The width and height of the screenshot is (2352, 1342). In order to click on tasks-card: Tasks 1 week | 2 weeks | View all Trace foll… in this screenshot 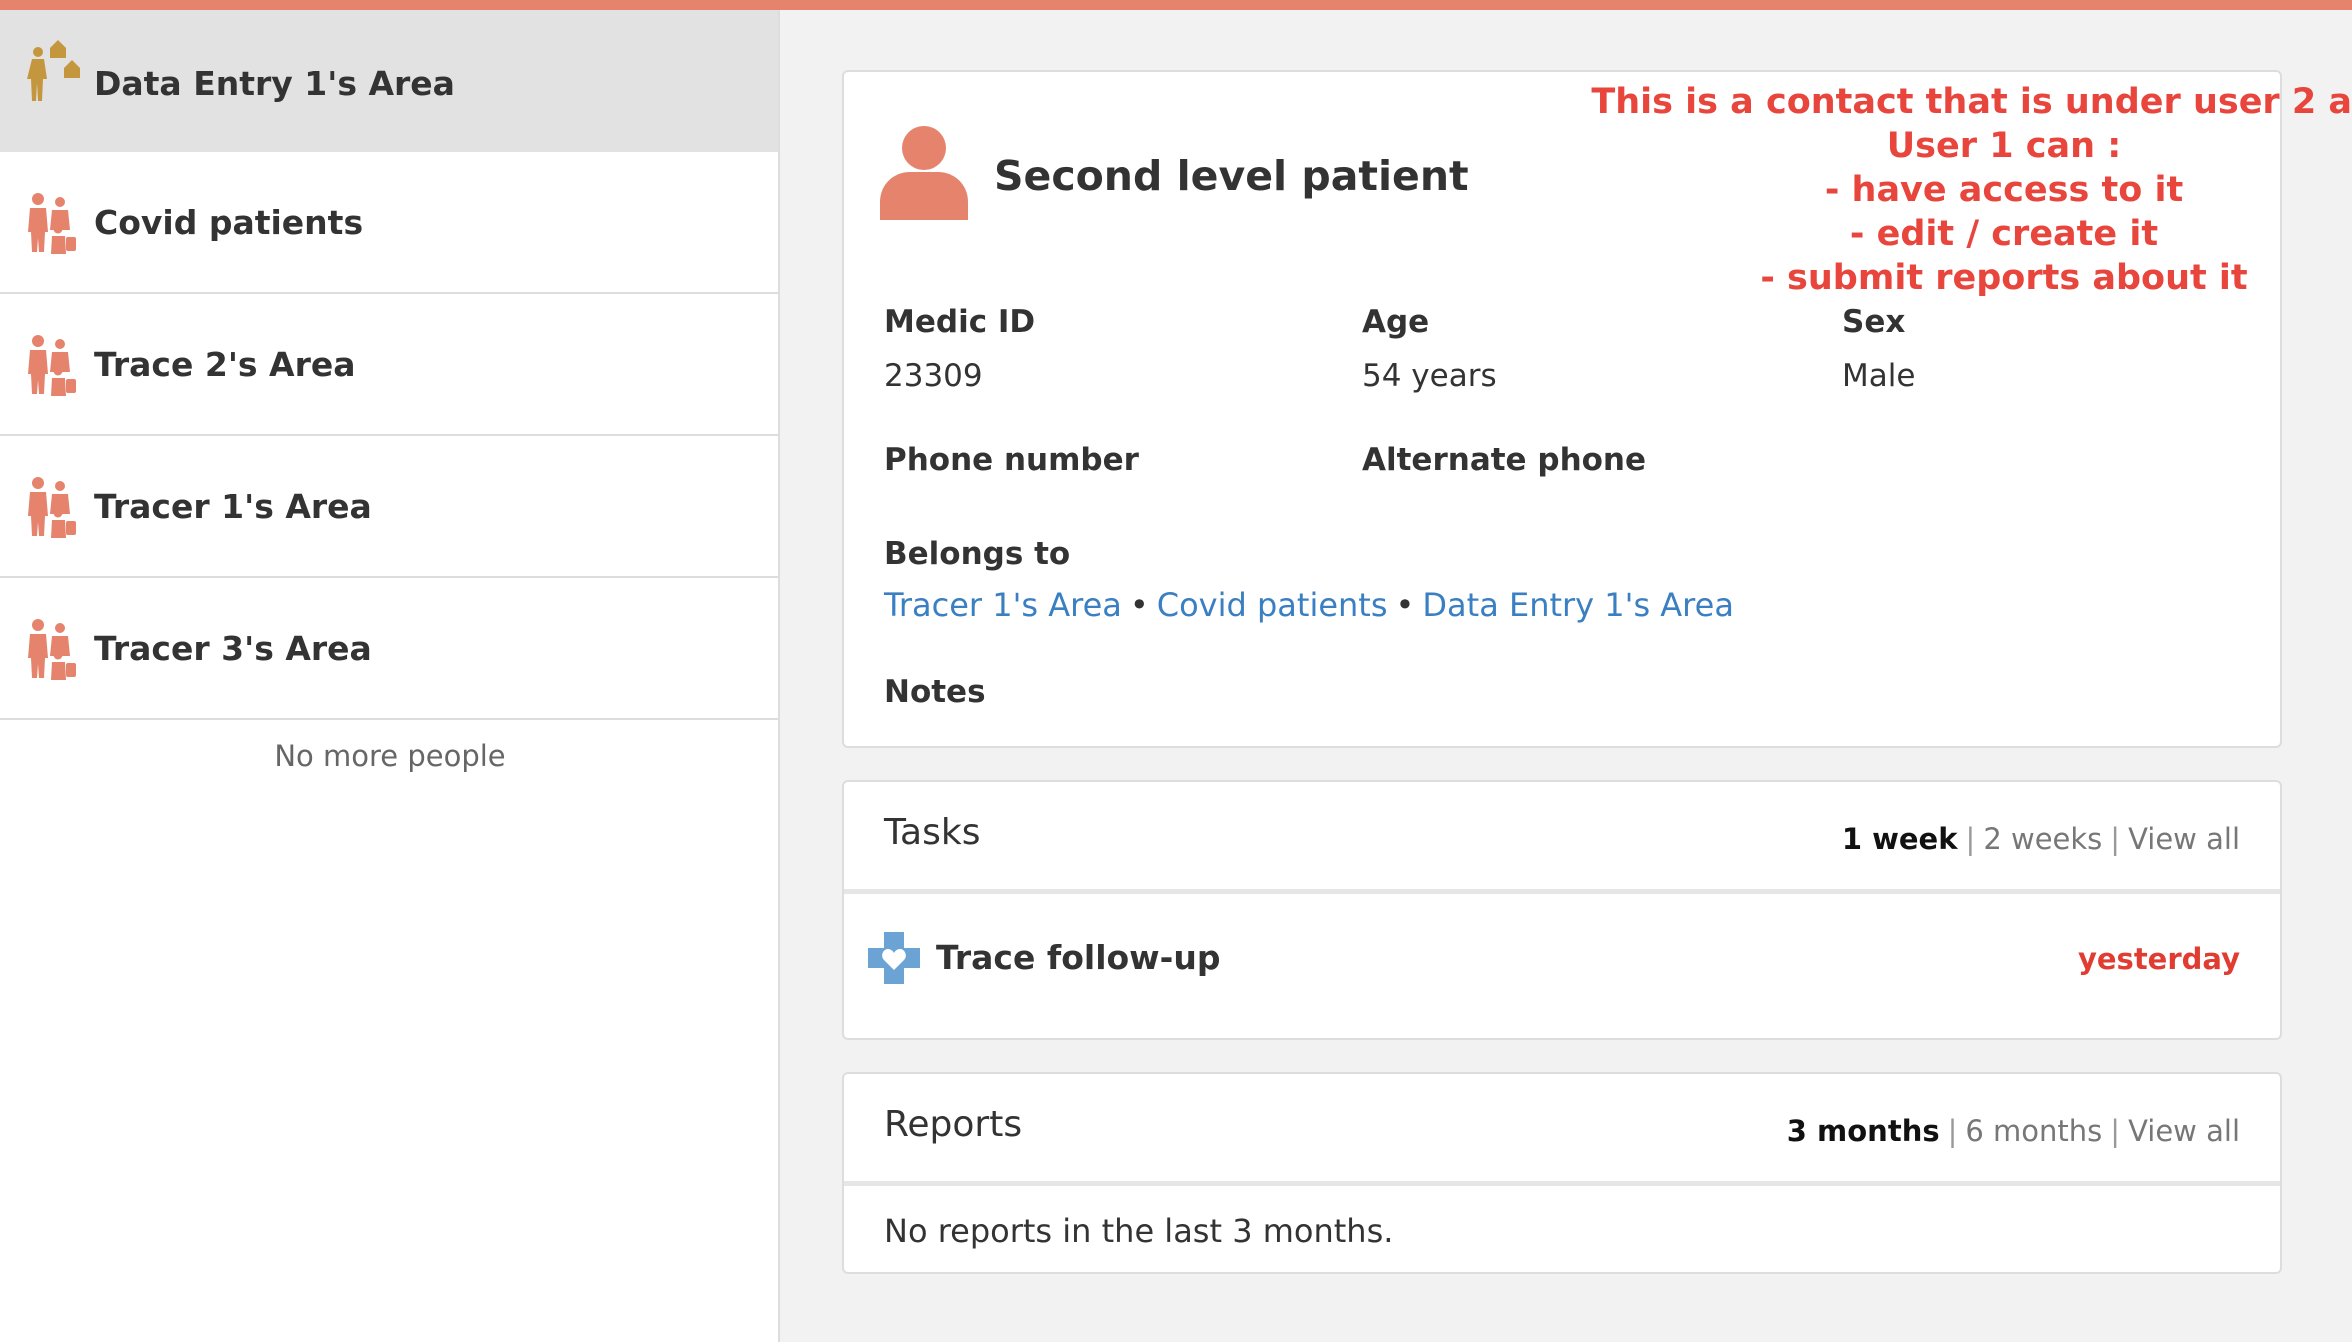, I will do `click(1562, 910)`.